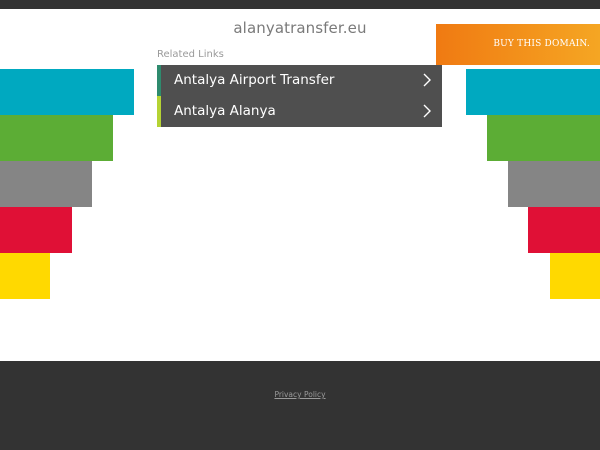  I want to click on buy-domain-label: BUY THIS DOMAIN., so click(541, 44).